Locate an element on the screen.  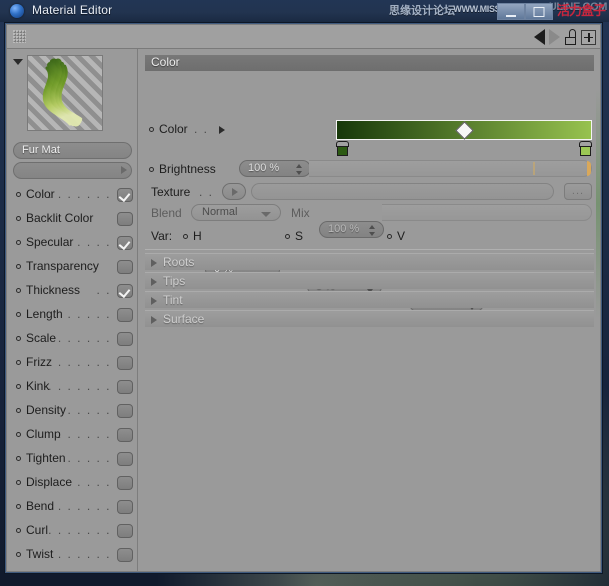
mix-input: 100 % is located at coordinates (351, 229).